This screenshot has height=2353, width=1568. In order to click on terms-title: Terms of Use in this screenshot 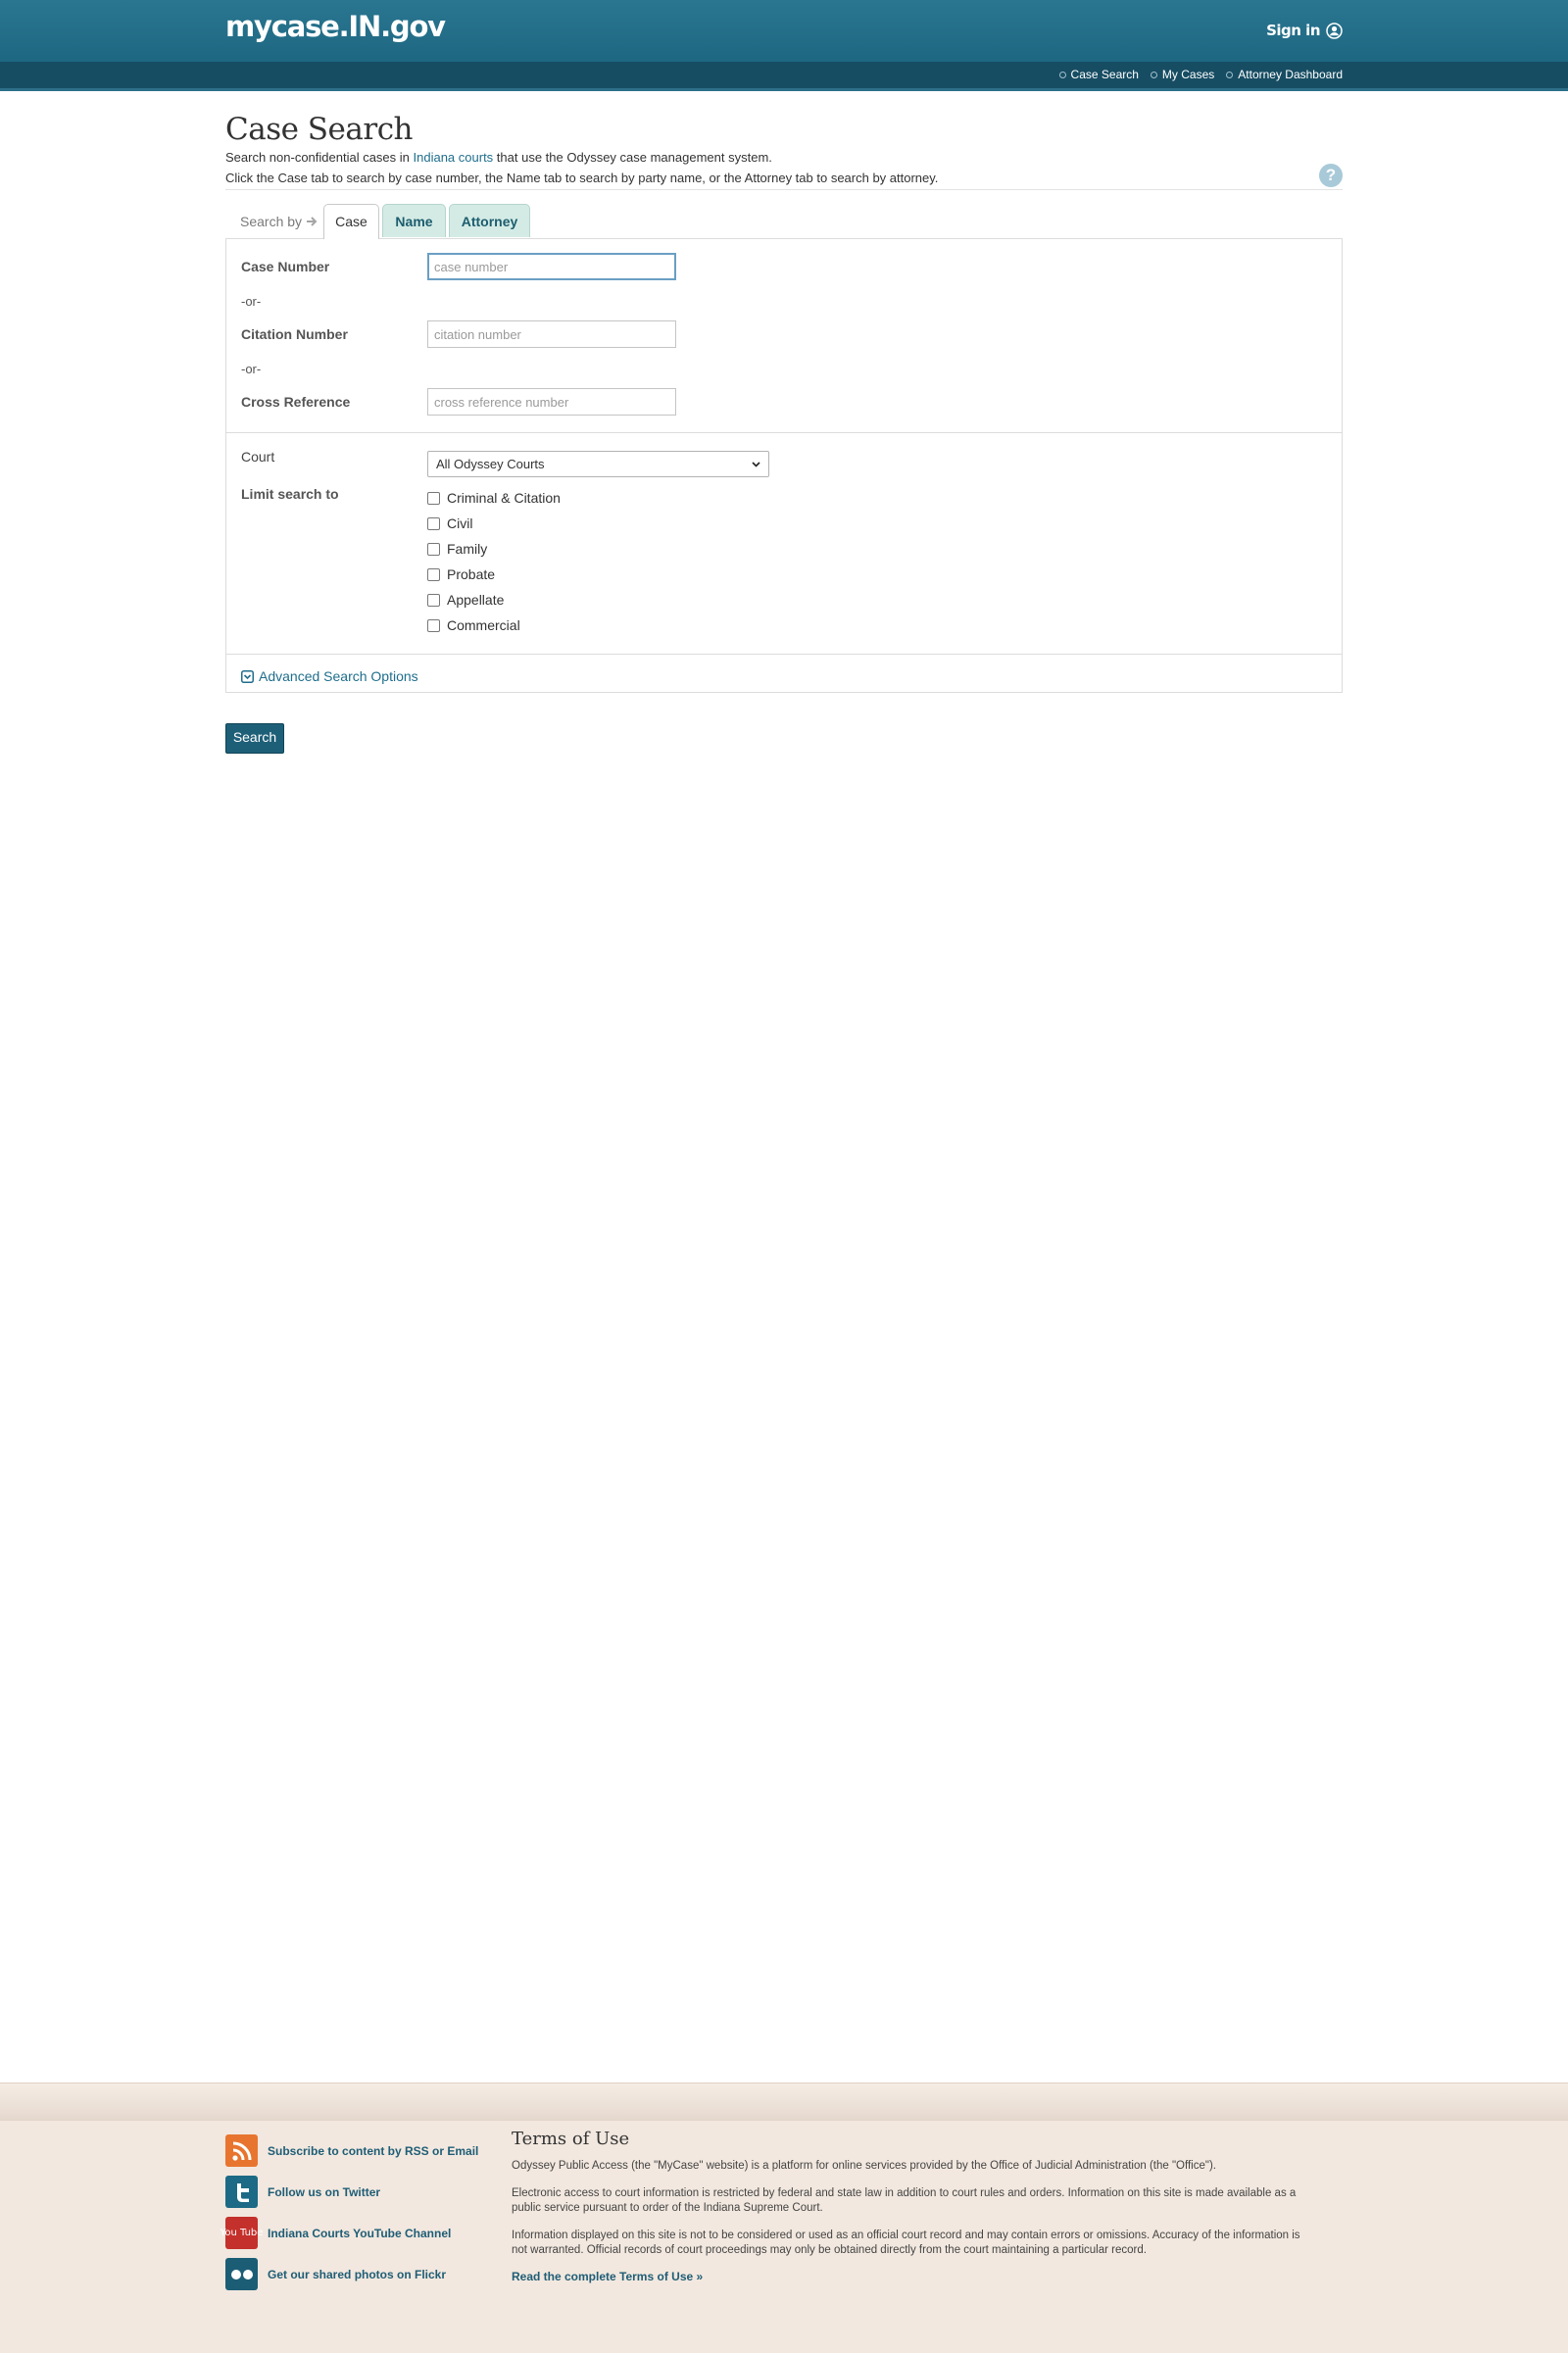, I will do `click(571, 2139)`.